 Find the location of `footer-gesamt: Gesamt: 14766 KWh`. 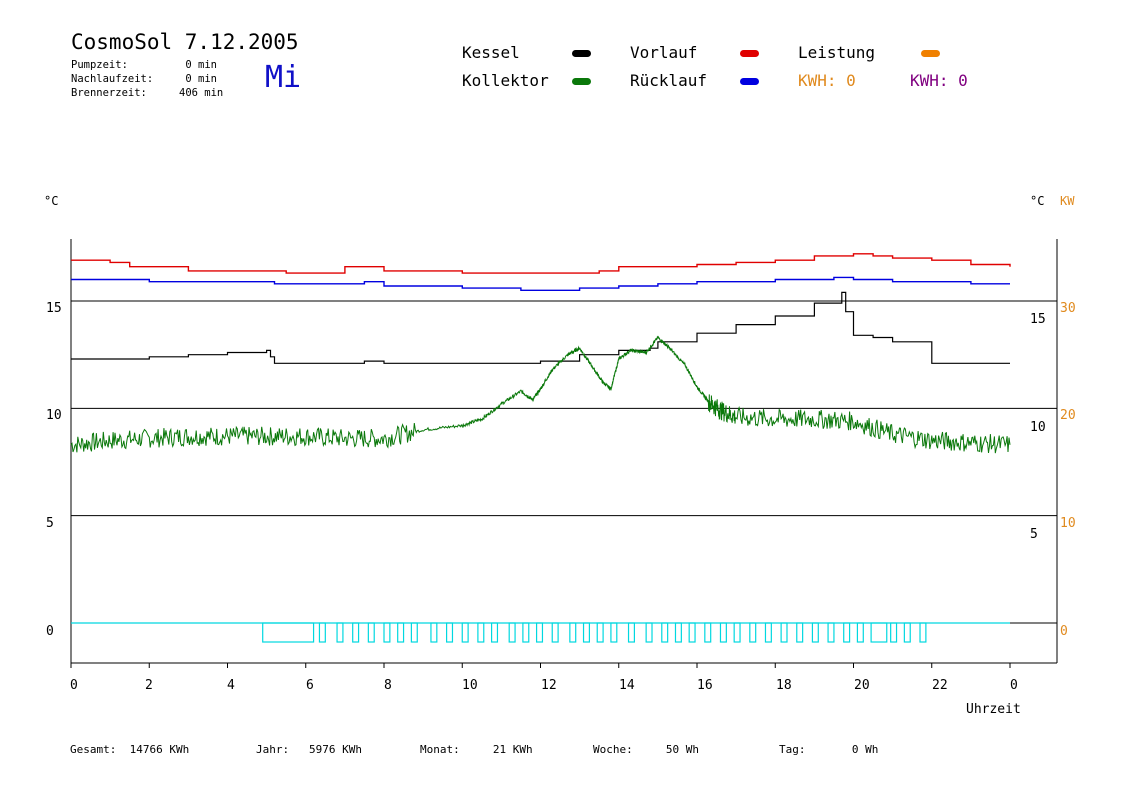

footer-gesamt: Gesamt: 14766 KWh is located at coordinates (129, 749).